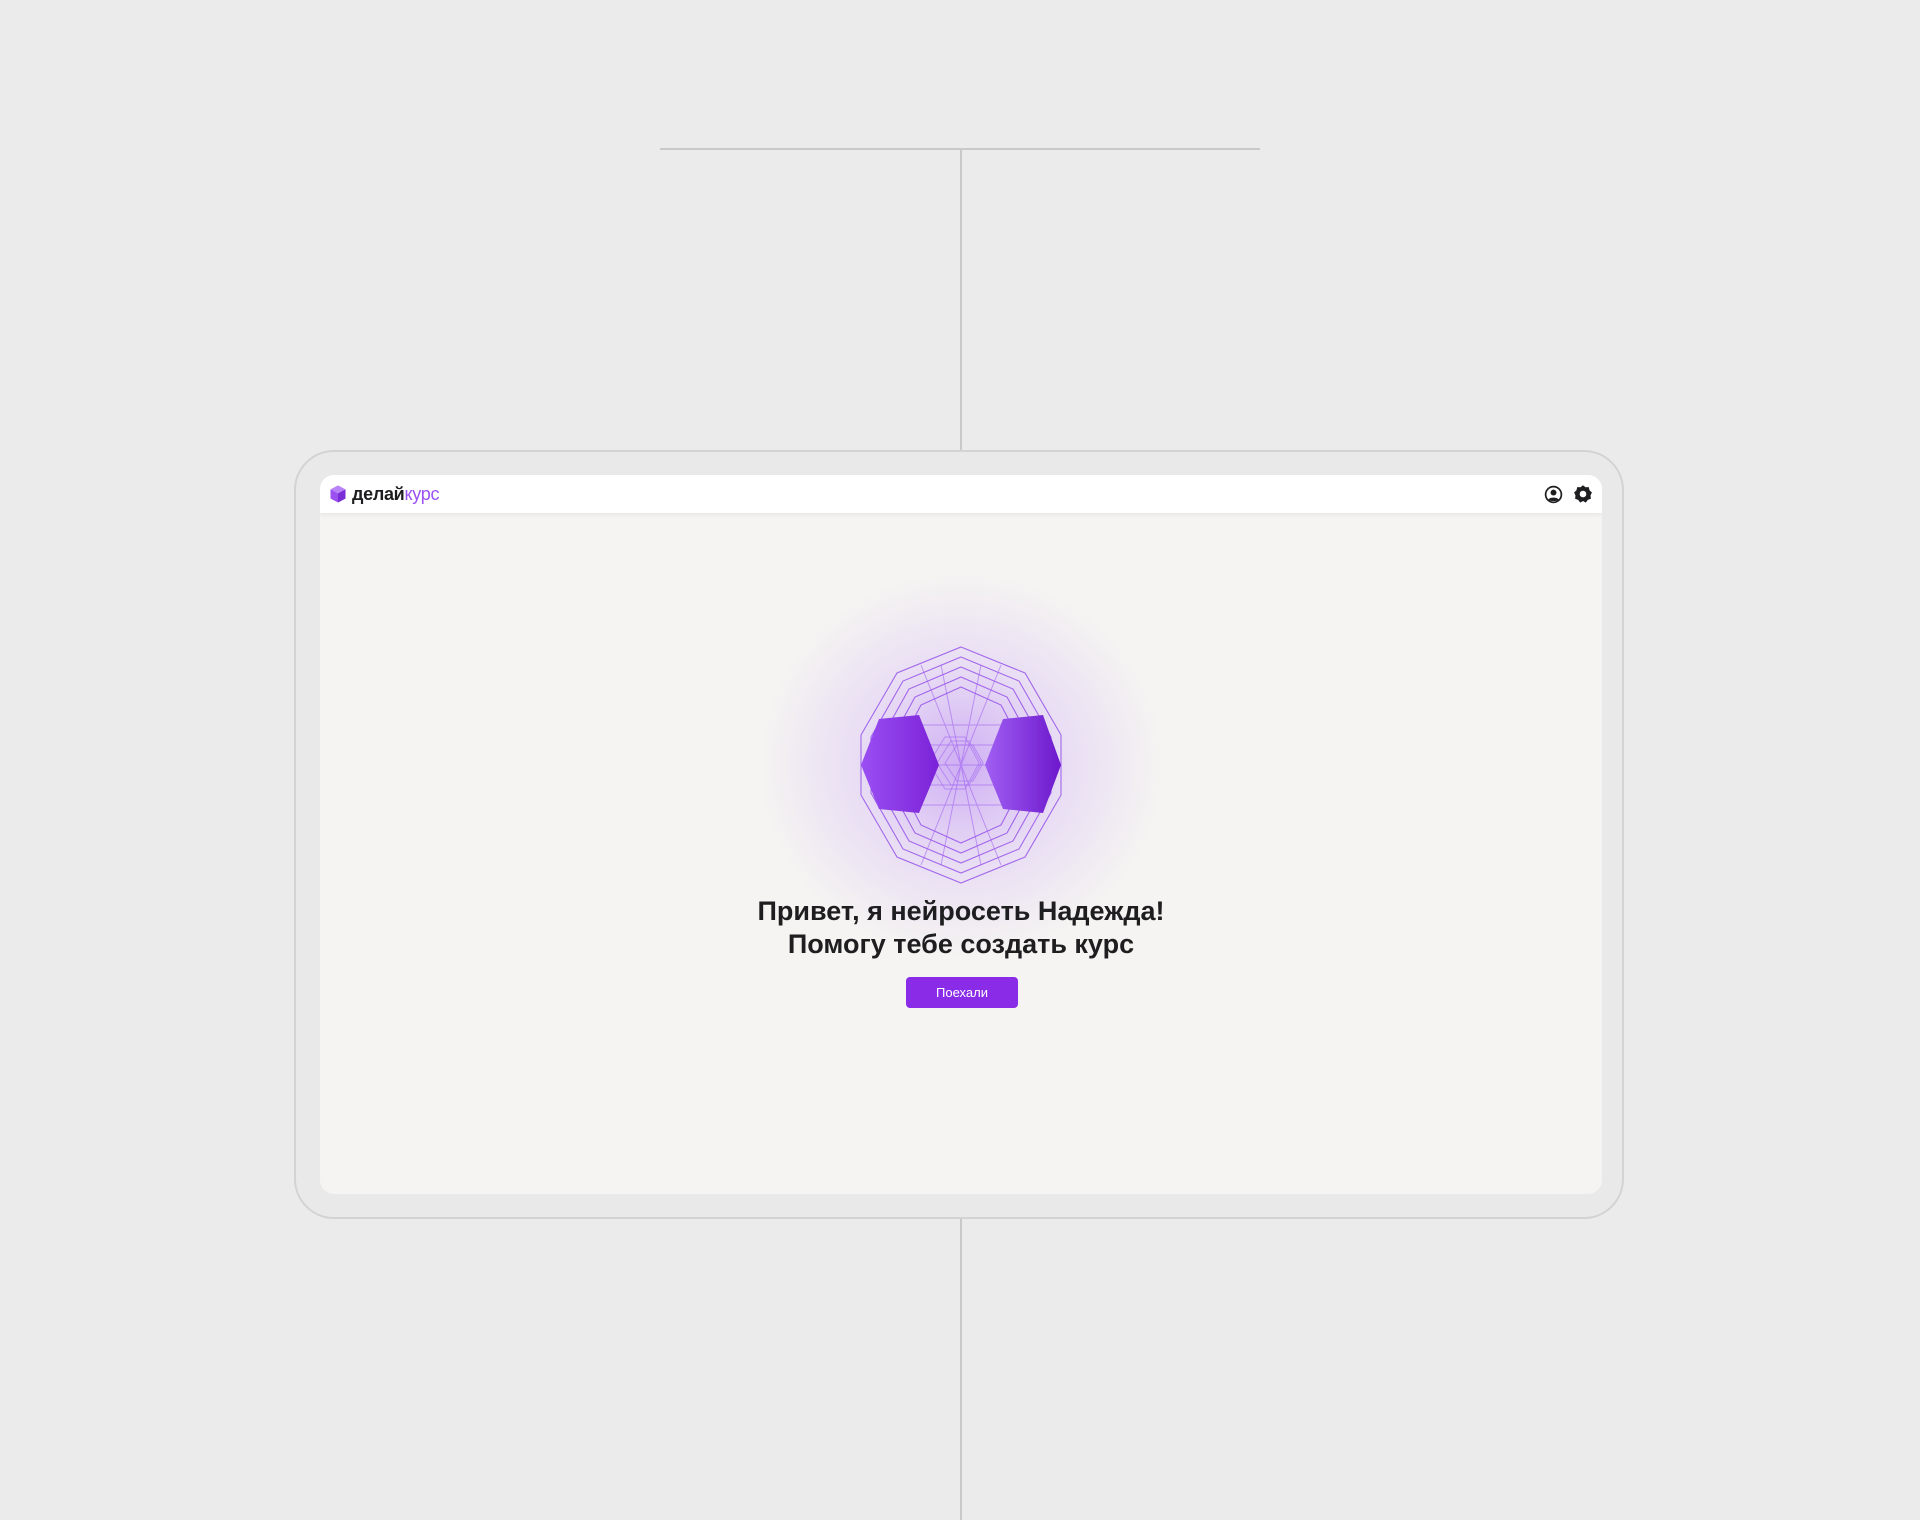 This screenshot has height=1520, width=1920. I want to click on header-icons, so click(1568, 494).